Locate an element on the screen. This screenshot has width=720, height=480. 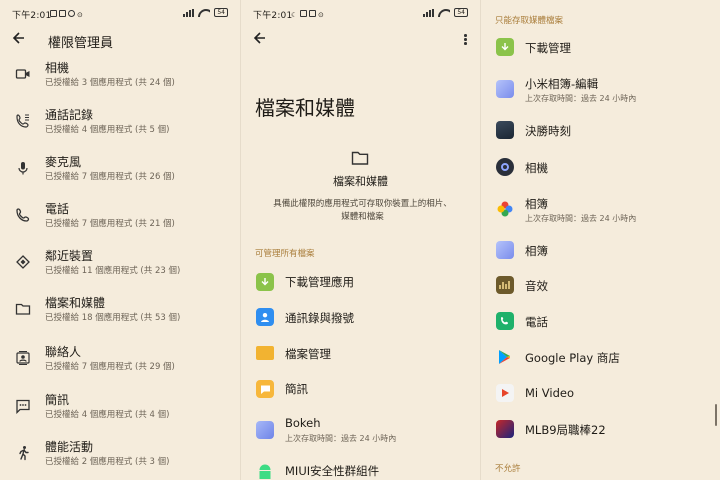
app-item-phone: 電話 is located at coordinates (600, 322).